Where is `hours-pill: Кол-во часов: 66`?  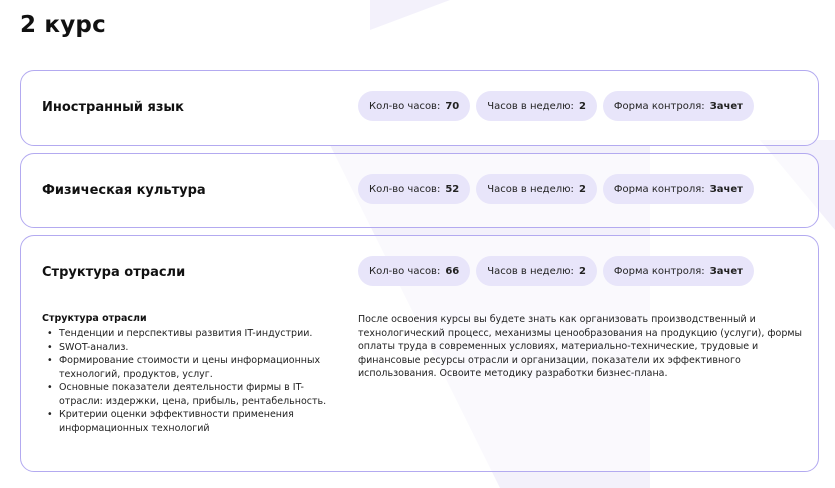
hours-pill: Кол-во часов: 66 is located at coordinates (414, 271).